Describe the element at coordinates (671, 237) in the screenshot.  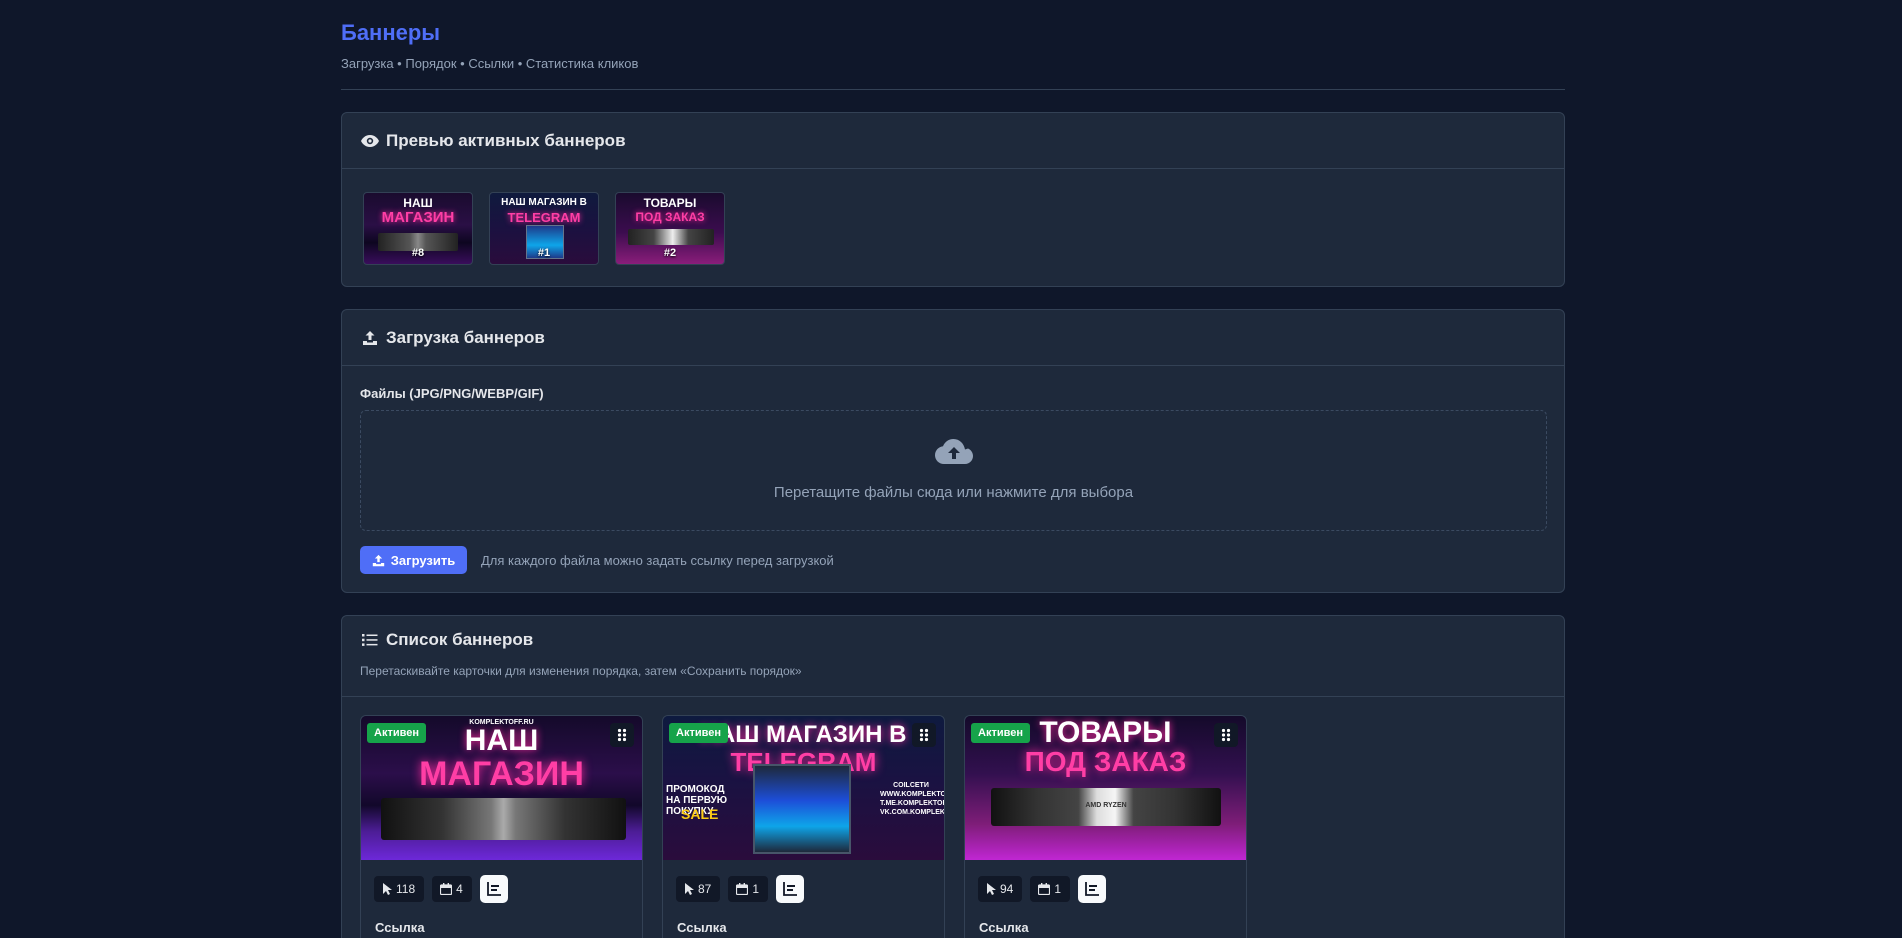
I see `thumb-product-image` at that location.